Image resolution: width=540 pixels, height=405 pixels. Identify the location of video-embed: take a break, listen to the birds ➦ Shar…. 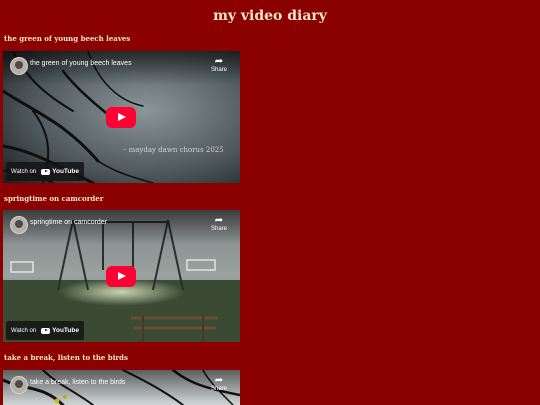
(121, 387).